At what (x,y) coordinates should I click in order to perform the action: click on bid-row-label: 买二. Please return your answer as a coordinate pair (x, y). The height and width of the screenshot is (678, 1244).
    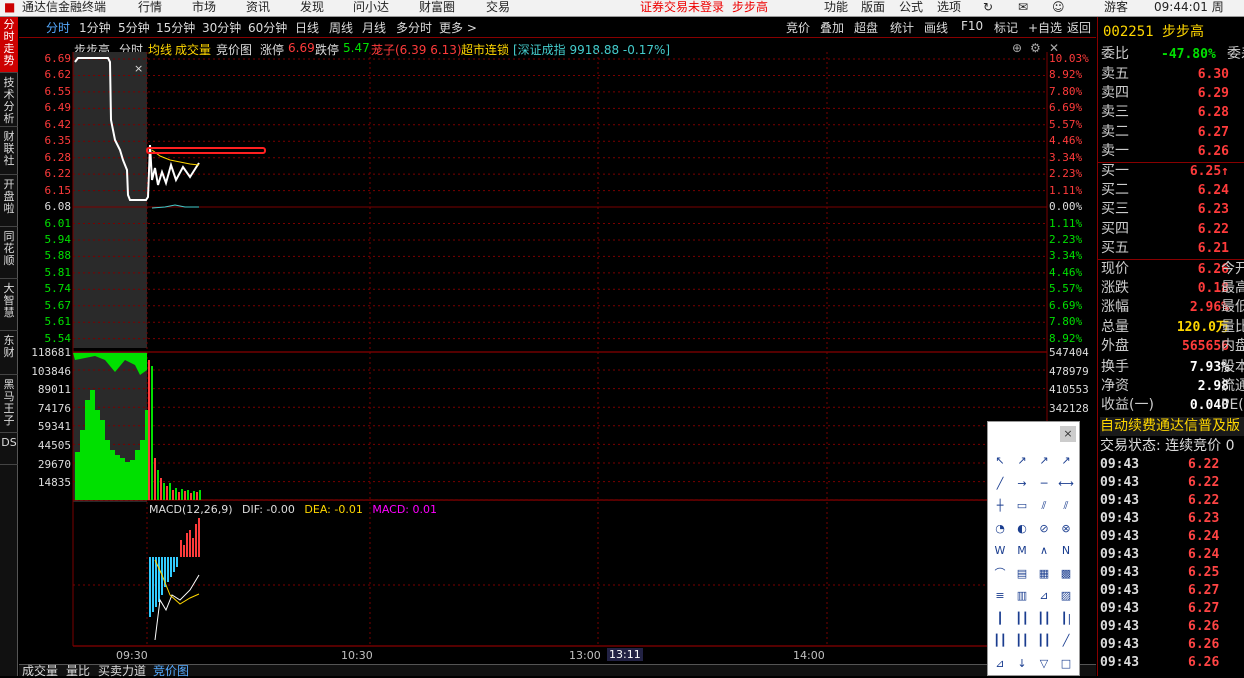
    Looking at the image, I should click on (1115, 190).